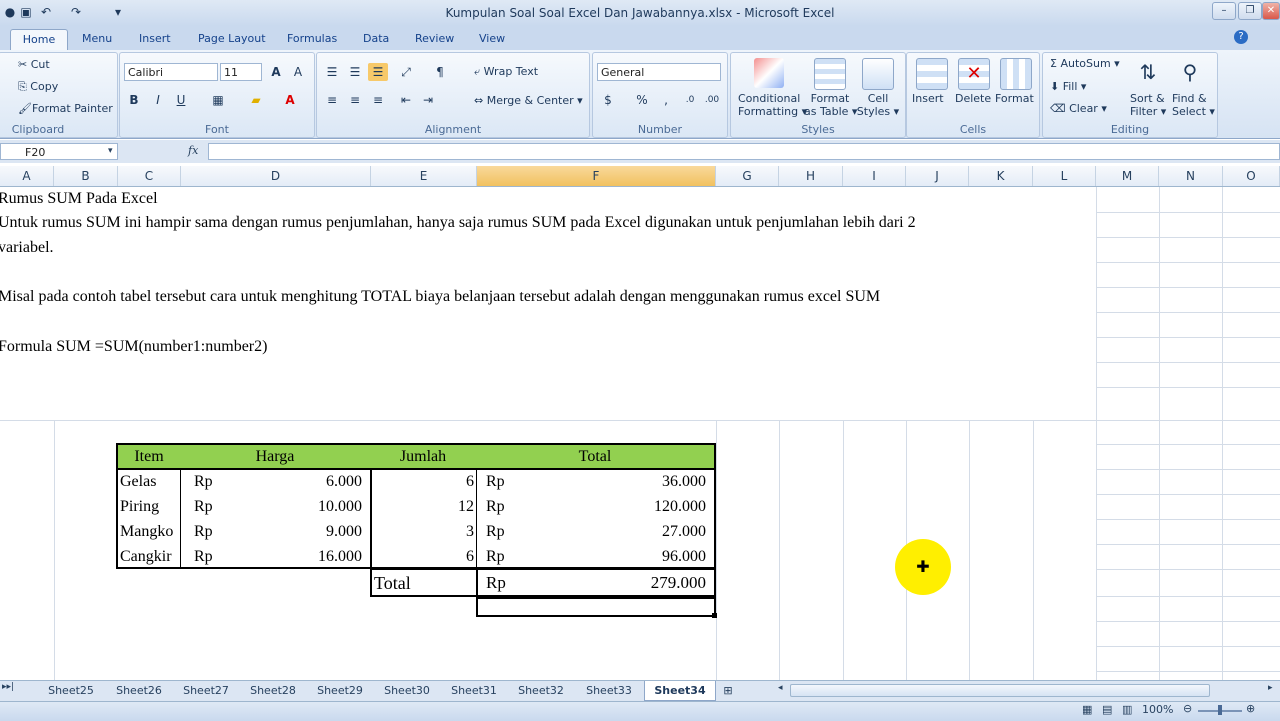  Describe the element at coordinates (1190, 72) in the screenshot. I see `binoculars-icon: ⚲` at that location.